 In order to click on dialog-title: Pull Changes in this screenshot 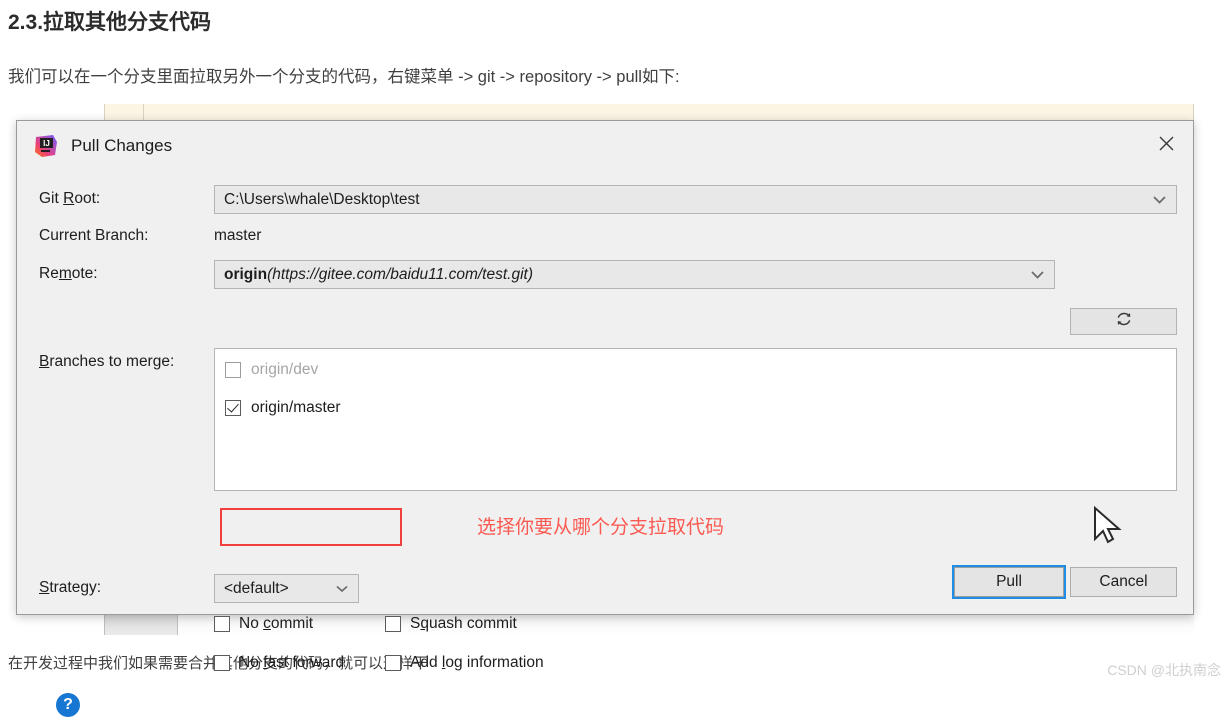, I will do `click(122, 145)`.